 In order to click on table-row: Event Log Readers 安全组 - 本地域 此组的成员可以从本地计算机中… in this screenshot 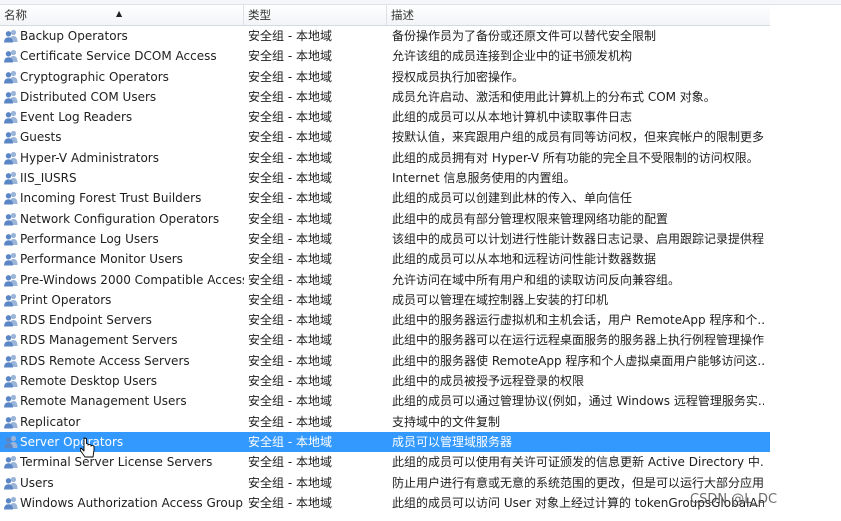, I will do `click(385, 117)`.